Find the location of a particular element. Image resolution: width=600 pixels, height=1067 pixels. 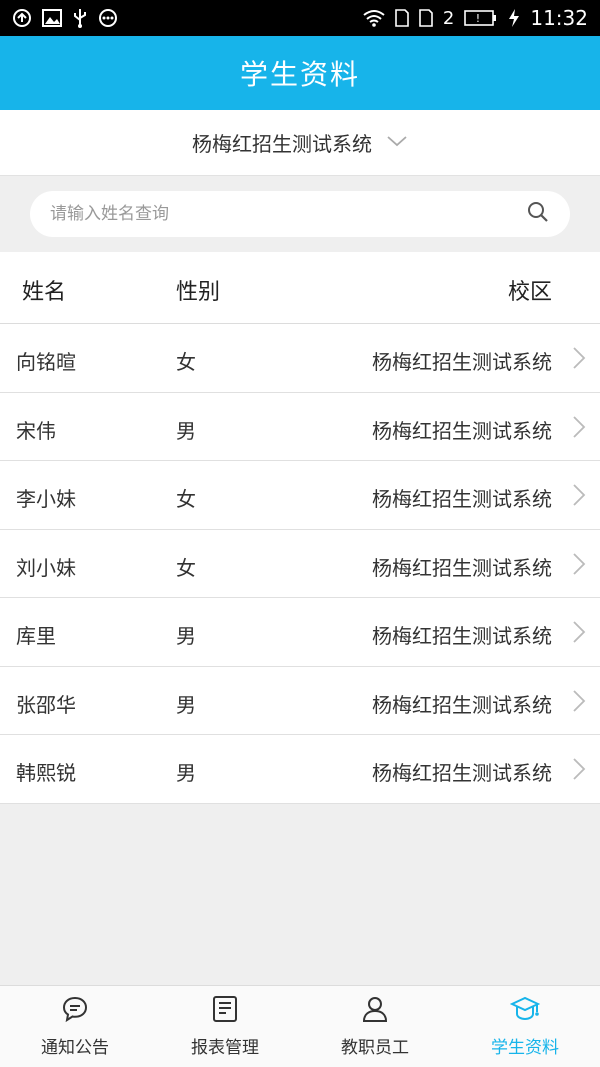

sim1-icon is located at coordinates (402, 18).